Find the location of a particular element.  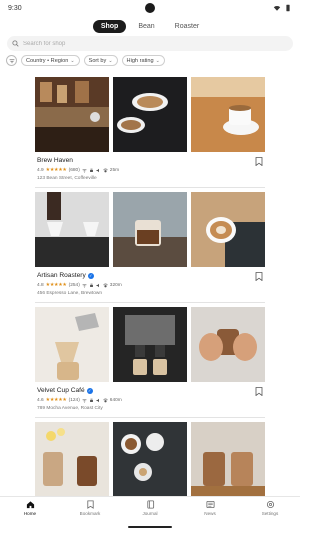

tab-bean: Bean is located at coordinates (146, 26).